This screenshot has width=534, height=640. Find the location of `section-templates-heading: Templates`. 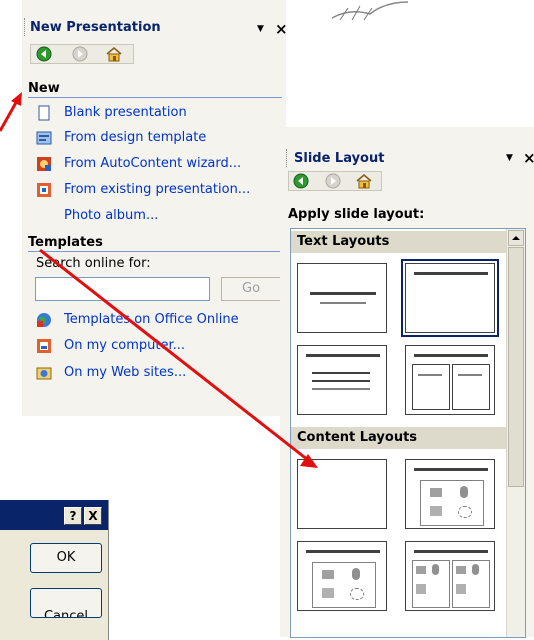

section-templates-heading: Templates is located at coordinates (65, 242).